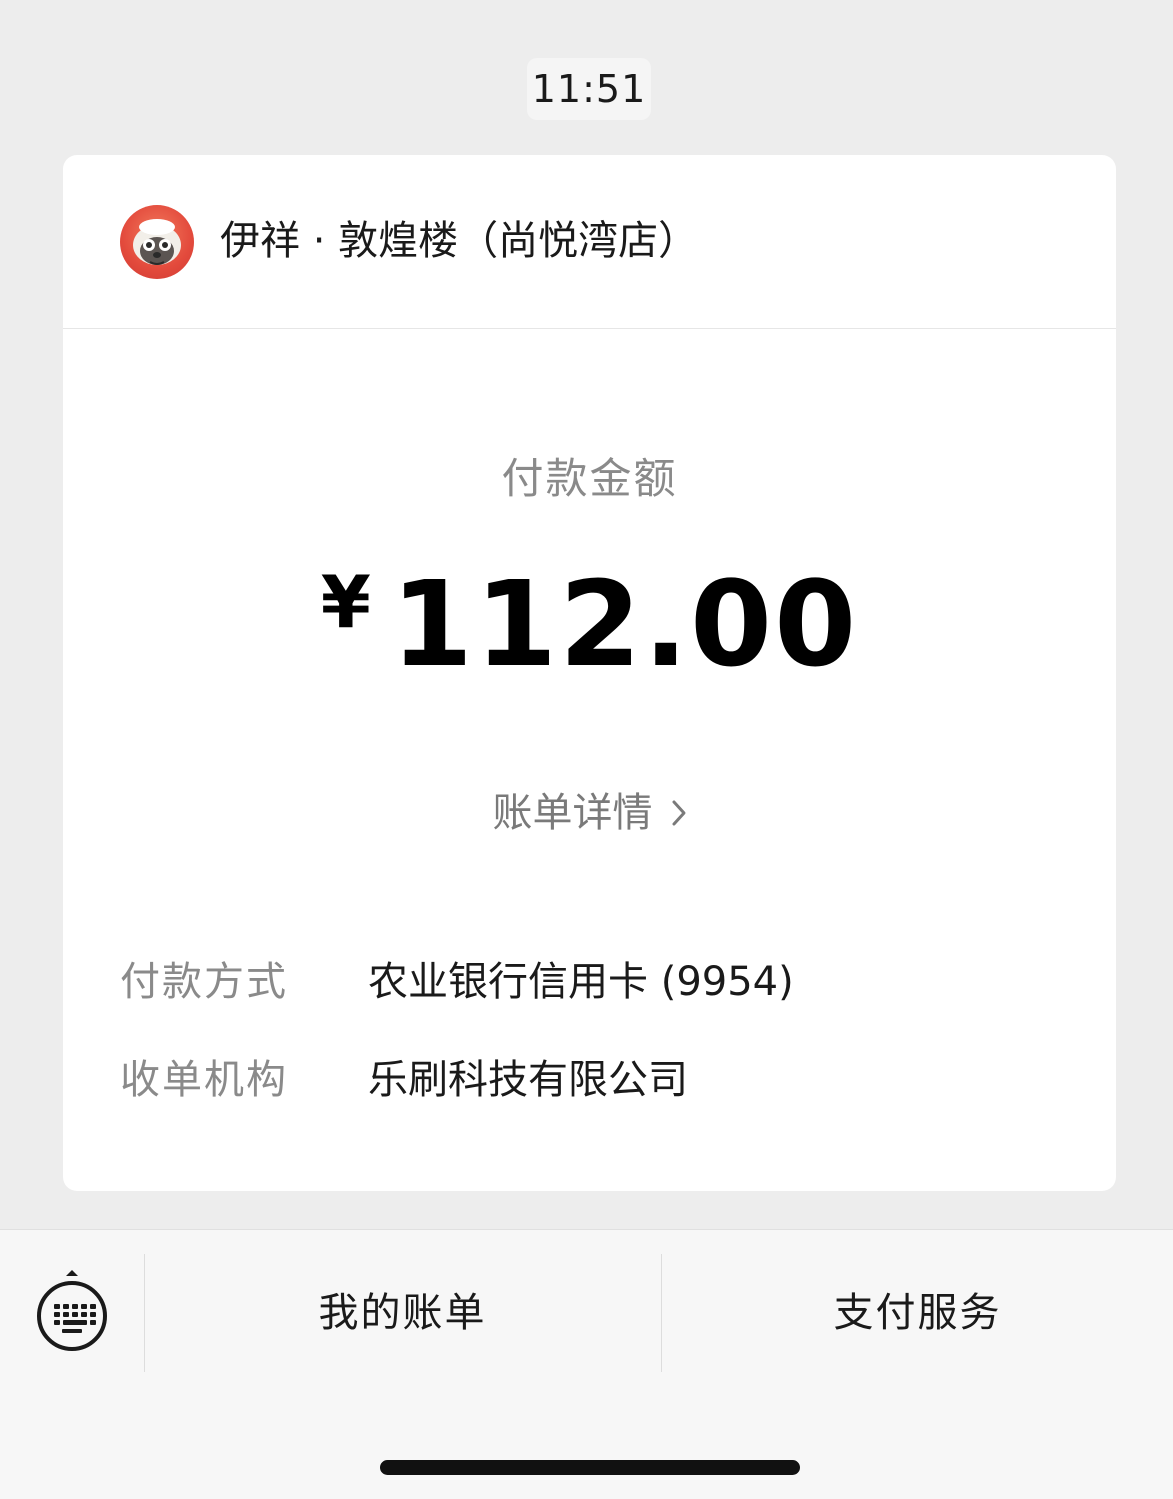 The height and width of the screenshot is (1499, 1173). Describe the element at coordinates (72, 1316) in the screenshot. I see `keyboard-icon` at that location.